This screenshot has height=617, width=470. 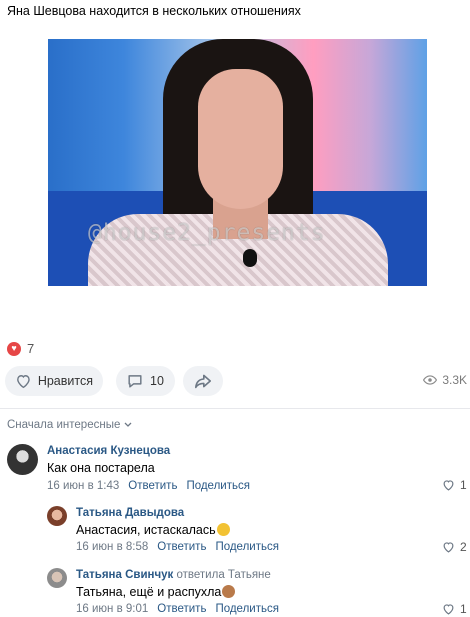 I want to click on comments-sort-label: Сначала интересные, so click(x=64, y=425).